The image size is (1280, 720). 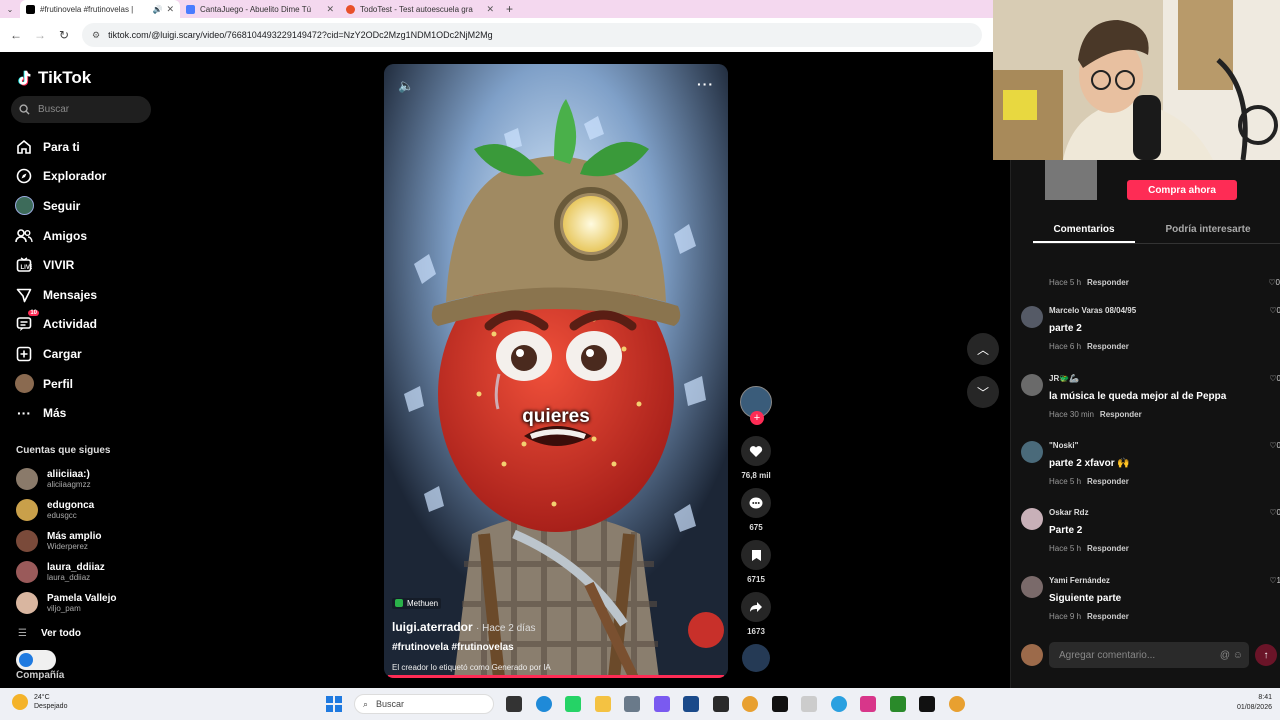 I want to click on telegram-icon, so click(x=839, y=704).